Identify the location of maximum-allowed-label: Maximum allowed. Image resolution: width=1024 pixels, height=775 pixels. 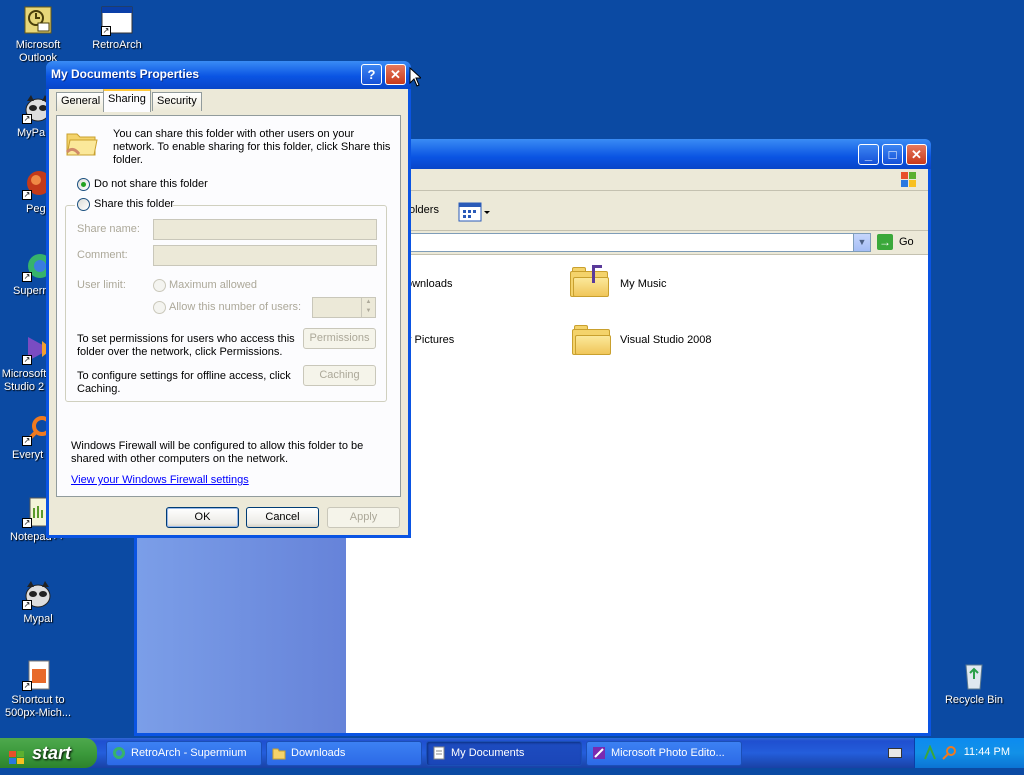
(213, 285).